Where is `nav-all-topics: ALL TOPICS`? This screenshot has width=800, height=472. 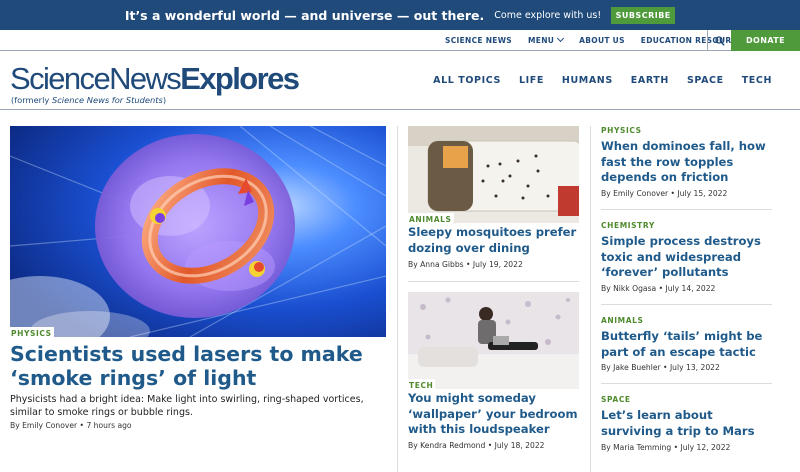
nav-all-topics: ALL TOPICS is located at coordinates (467, 80).